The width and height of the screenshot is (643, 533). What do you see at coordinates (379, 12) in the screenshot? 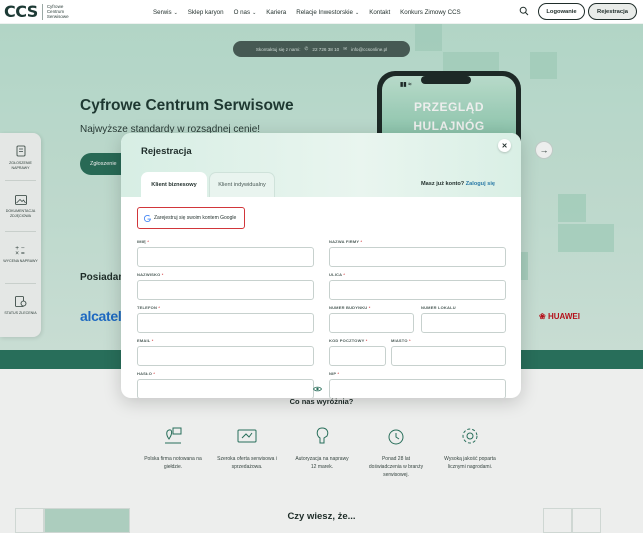
I see `nav-item-kontakt: Kontakt` at bounding box center [379, 12].